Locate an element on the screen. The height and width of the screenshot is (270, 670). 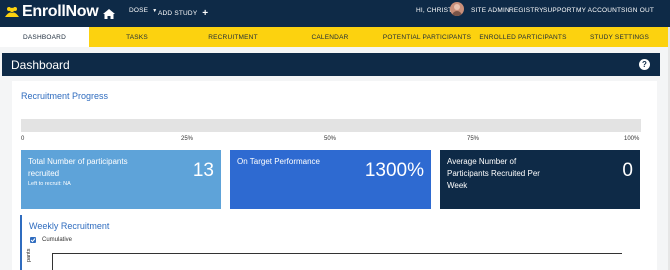
home-icon is located at coordinates (109, 15).